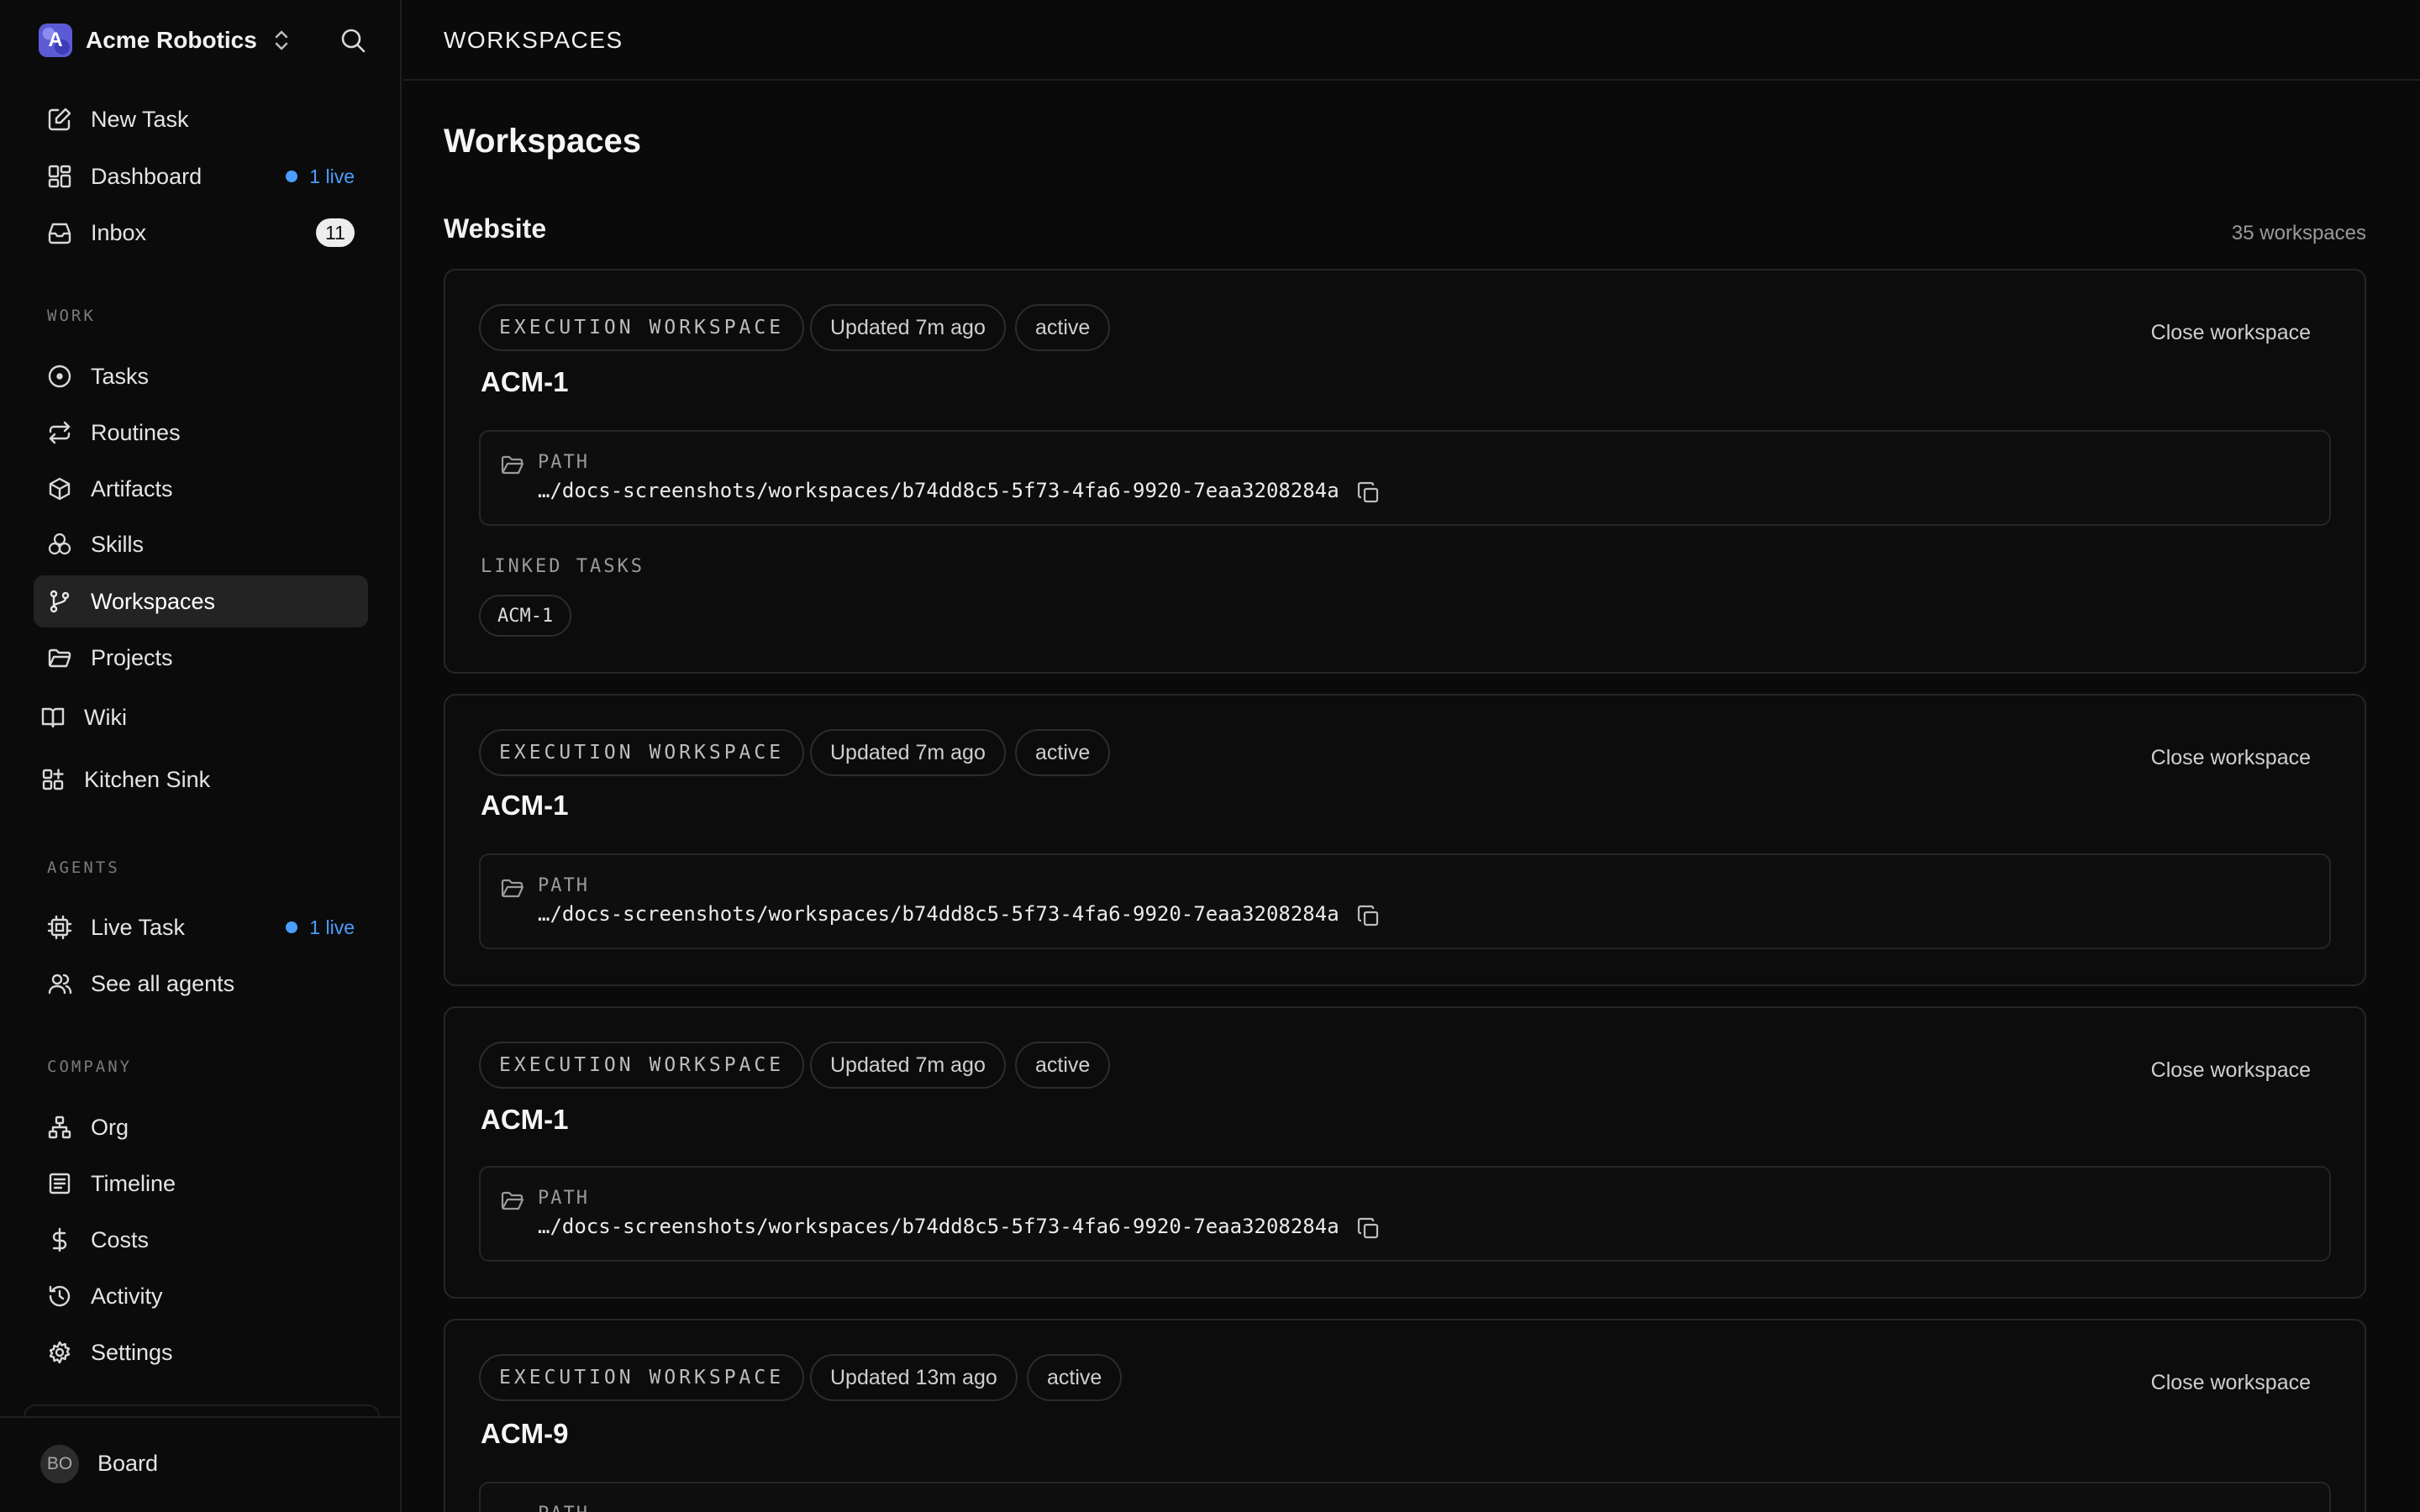 The width and height of the screenshot is (2420, 1512). I want to click on avatar: BO, so click(60, 1464).